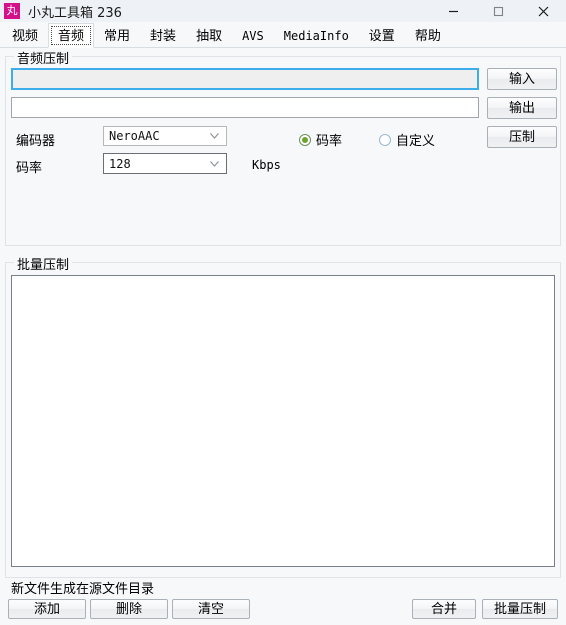  I want to click on encoder-label: 编码器, so click(36, 141).